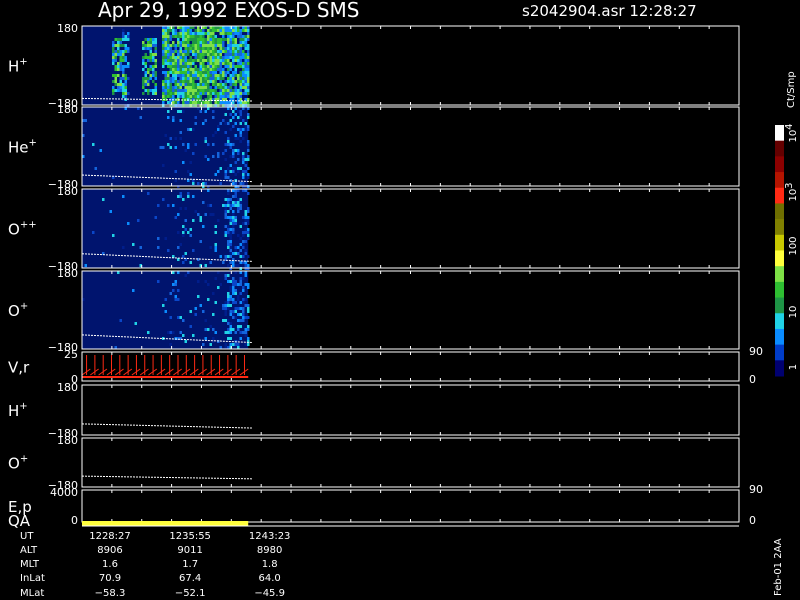  I want to click on colorbar-tick-sup: 4, so click(789, 126).